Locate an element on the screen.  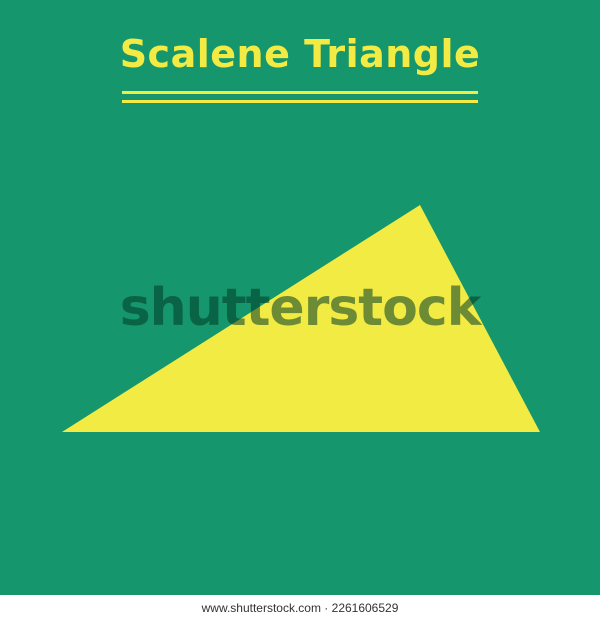
footer-bar: www.shutterstock.com · 2261606529 is located at coordinates (300, 607).